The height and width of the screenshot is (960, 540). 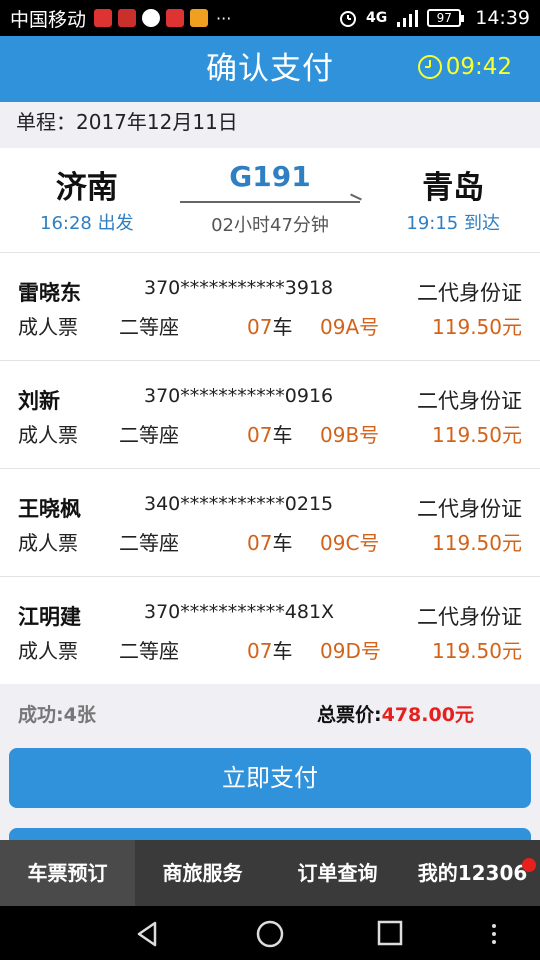 I want to click on train-summary: G191 02小时47分钟, so click(x=270, y=198).